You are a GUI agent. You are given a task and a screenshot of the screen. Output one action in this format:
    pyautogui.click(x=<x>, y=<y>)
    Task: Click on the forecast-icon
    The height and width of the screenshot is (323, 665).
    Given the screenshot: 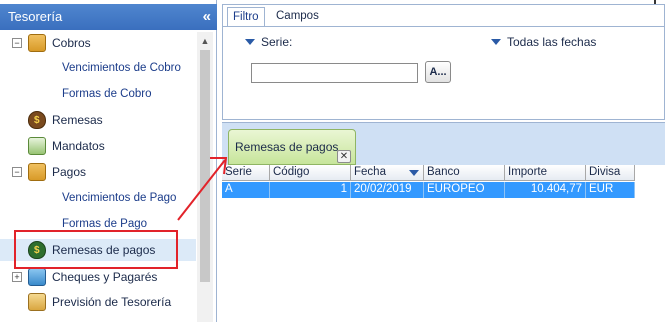 What is the action you would take?
    pyautogui.click(x=37, y=302)
    